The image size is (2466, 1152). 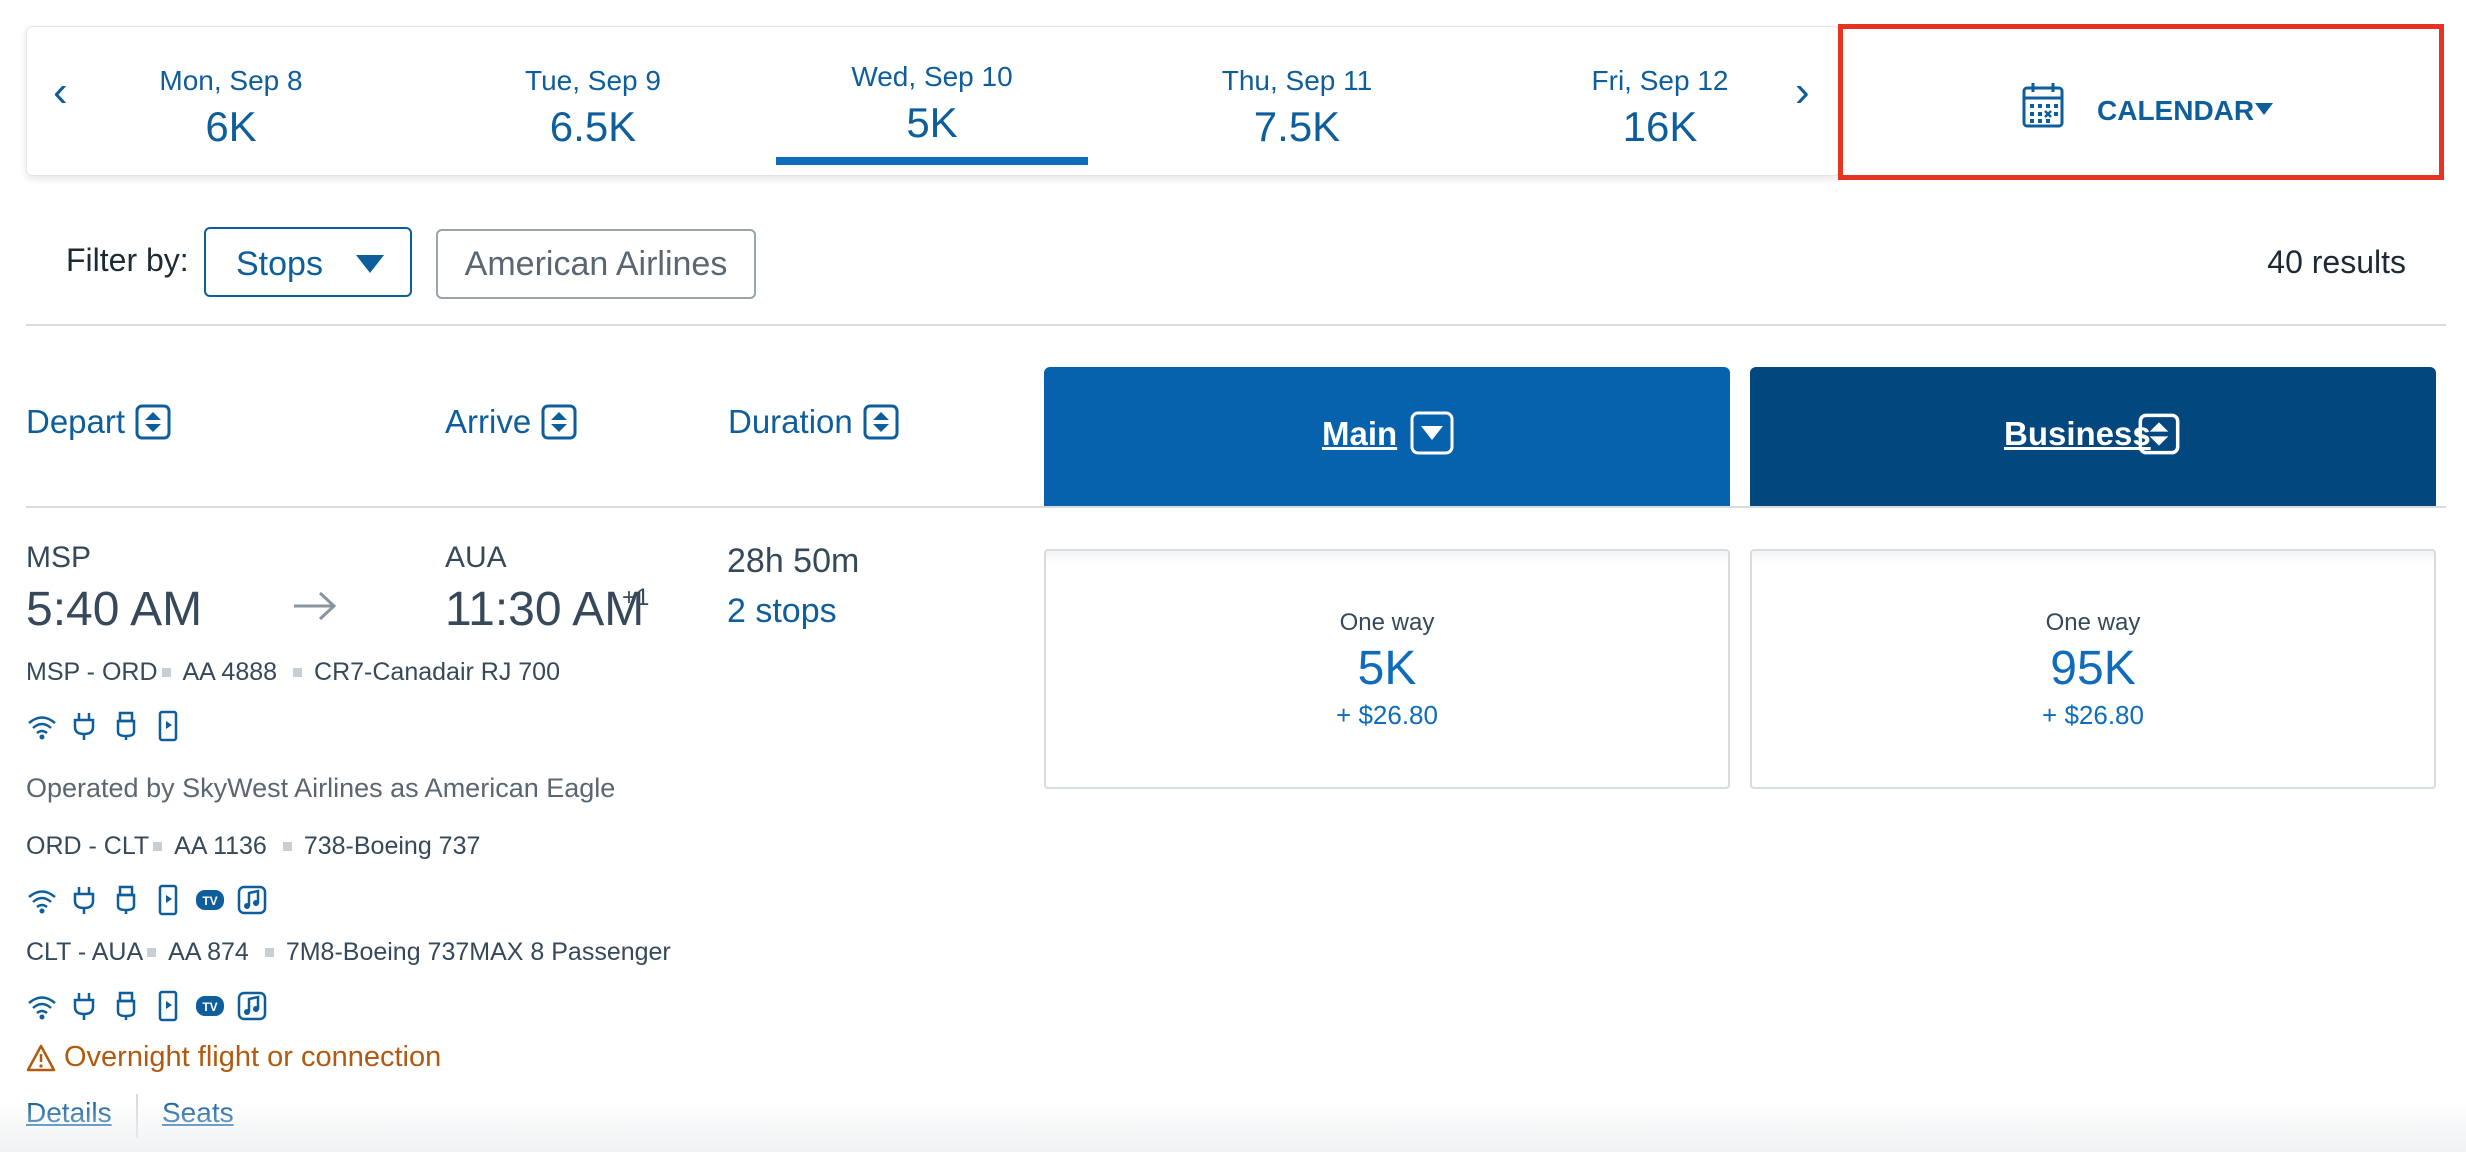 What do you see at coordinates (782, 611) in the screenshot?
I see `stops-link: 2 stops` at bounding box center [782, 611].